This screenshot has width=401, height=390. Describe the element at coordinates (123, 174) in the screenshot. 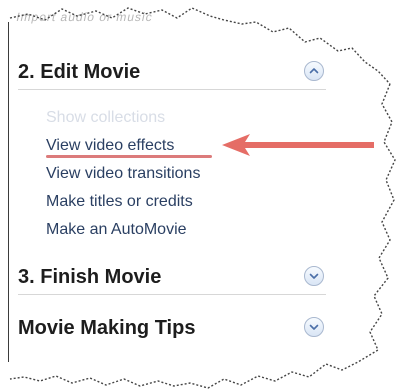

I see `task-view-video-transitions: View video transitions` at that location.